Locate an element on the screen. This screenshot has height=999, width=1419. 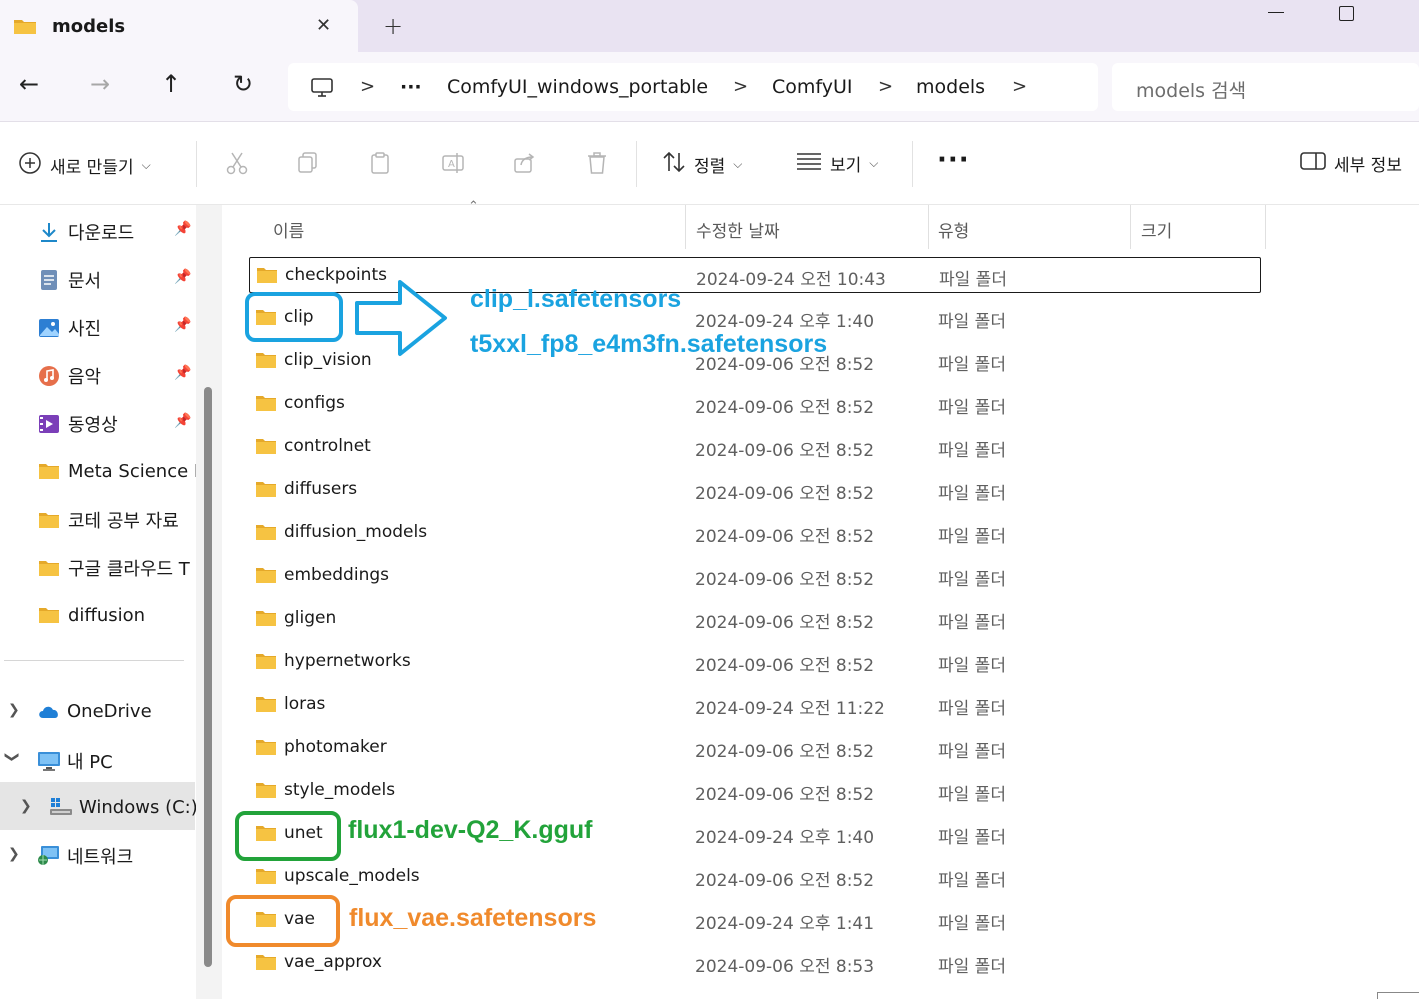
column-header-modified: 수정한 날짜 is located at coordinates (738, 229).